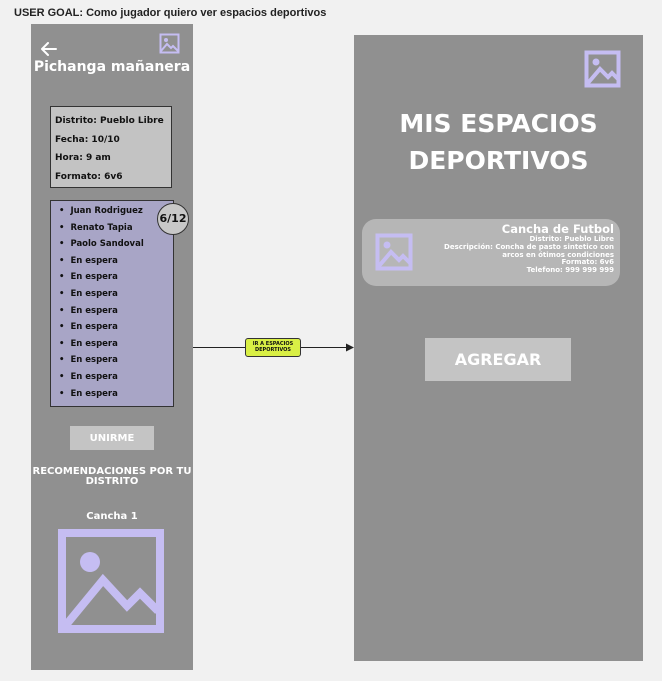  I want to click on recommendations-title: RECOMENDACIONES POR TU DISTRITO, so click(112, 476).